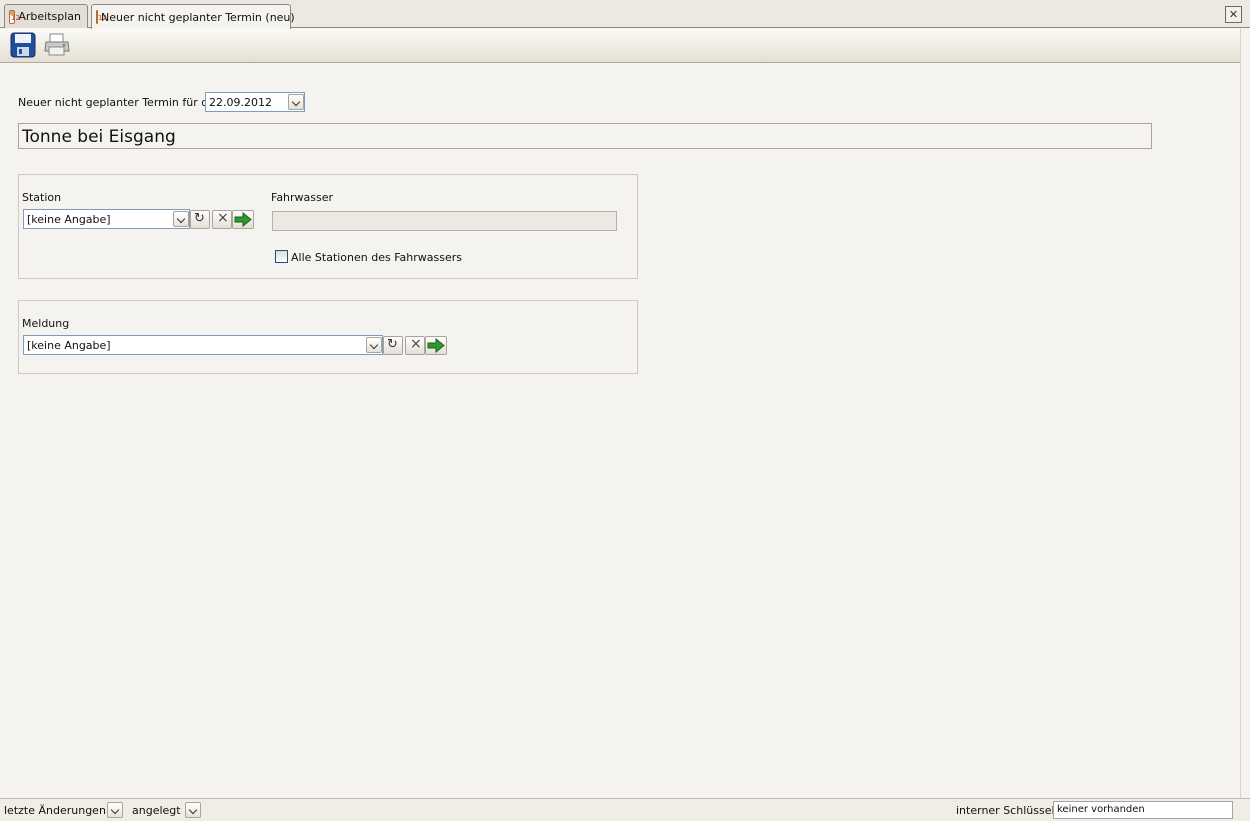 This screenshot has width=1250, height=821. I want to click on station-clear-button, so click(222, 219).